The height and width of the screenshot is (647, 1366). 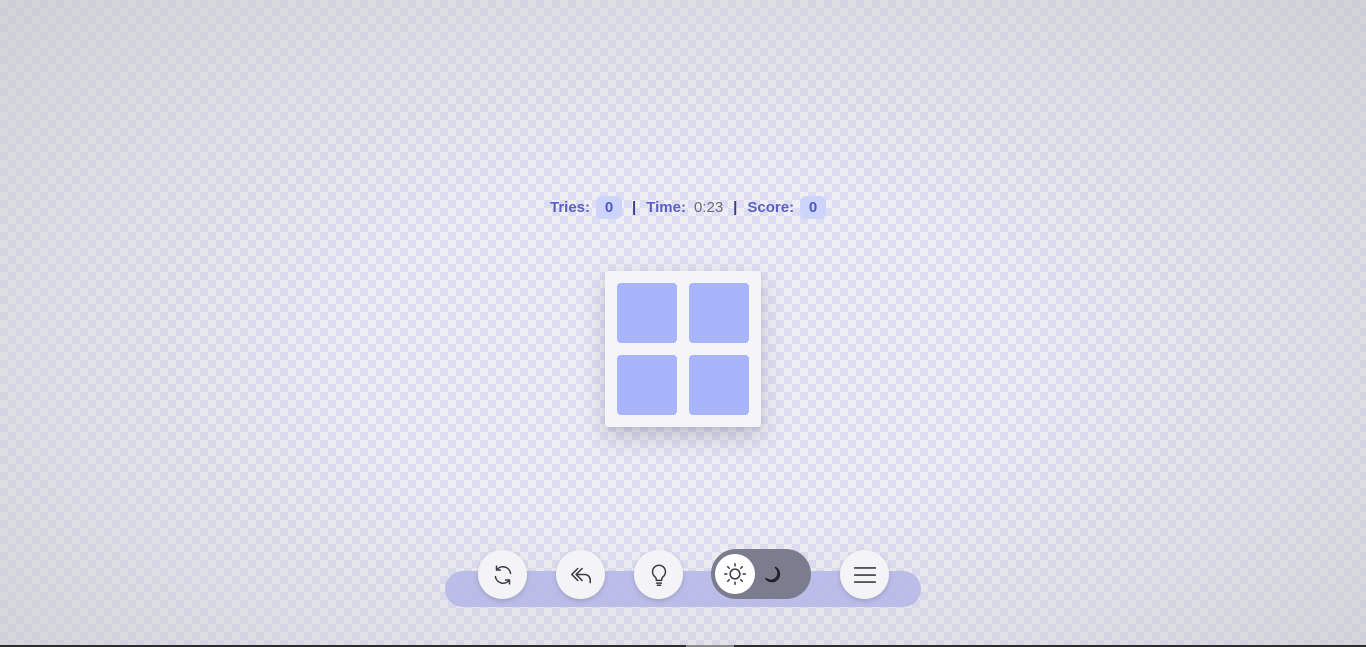 I want to click on stats-bar: Tries: 0 | Time: 0:23 | Score: 0, so click(x=688, y=207).